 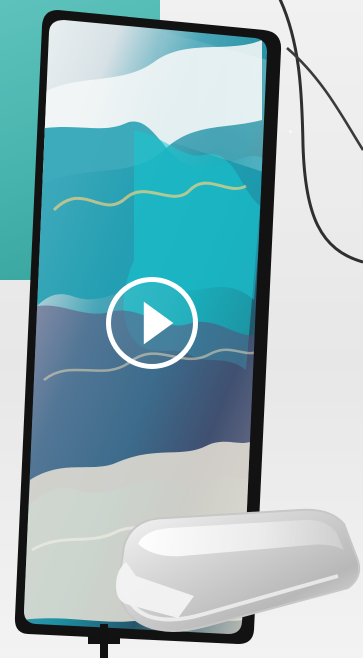 What do you see at coordinates (158, 323) in the screenshot?
I see `play-icon` at bounding box center [158, 323].